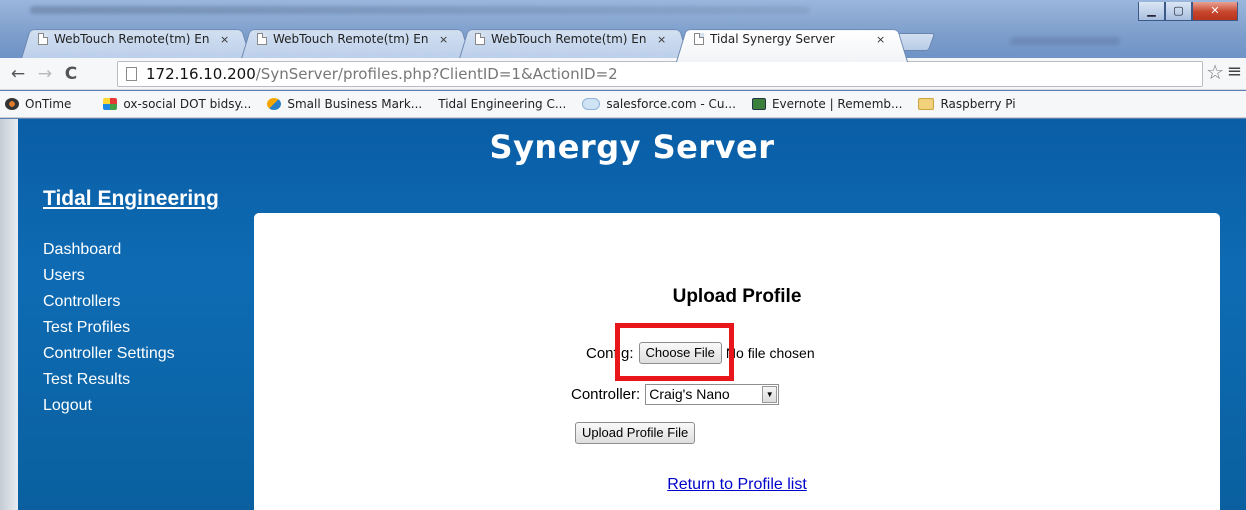 This screenshot has width=1246, height=510. I want to click on nav-item-users: Users, so click(109, 280).